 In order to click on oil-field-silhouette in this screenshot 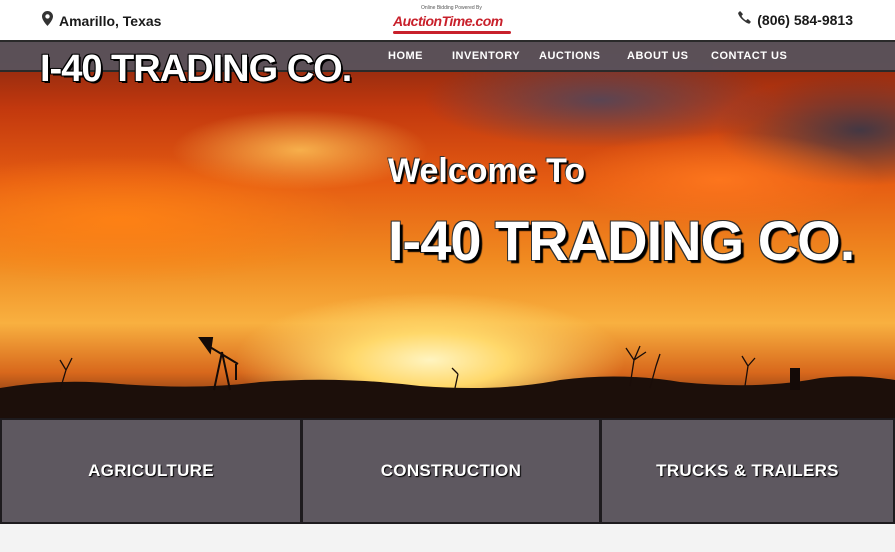, I will do `click(447, 377)`.